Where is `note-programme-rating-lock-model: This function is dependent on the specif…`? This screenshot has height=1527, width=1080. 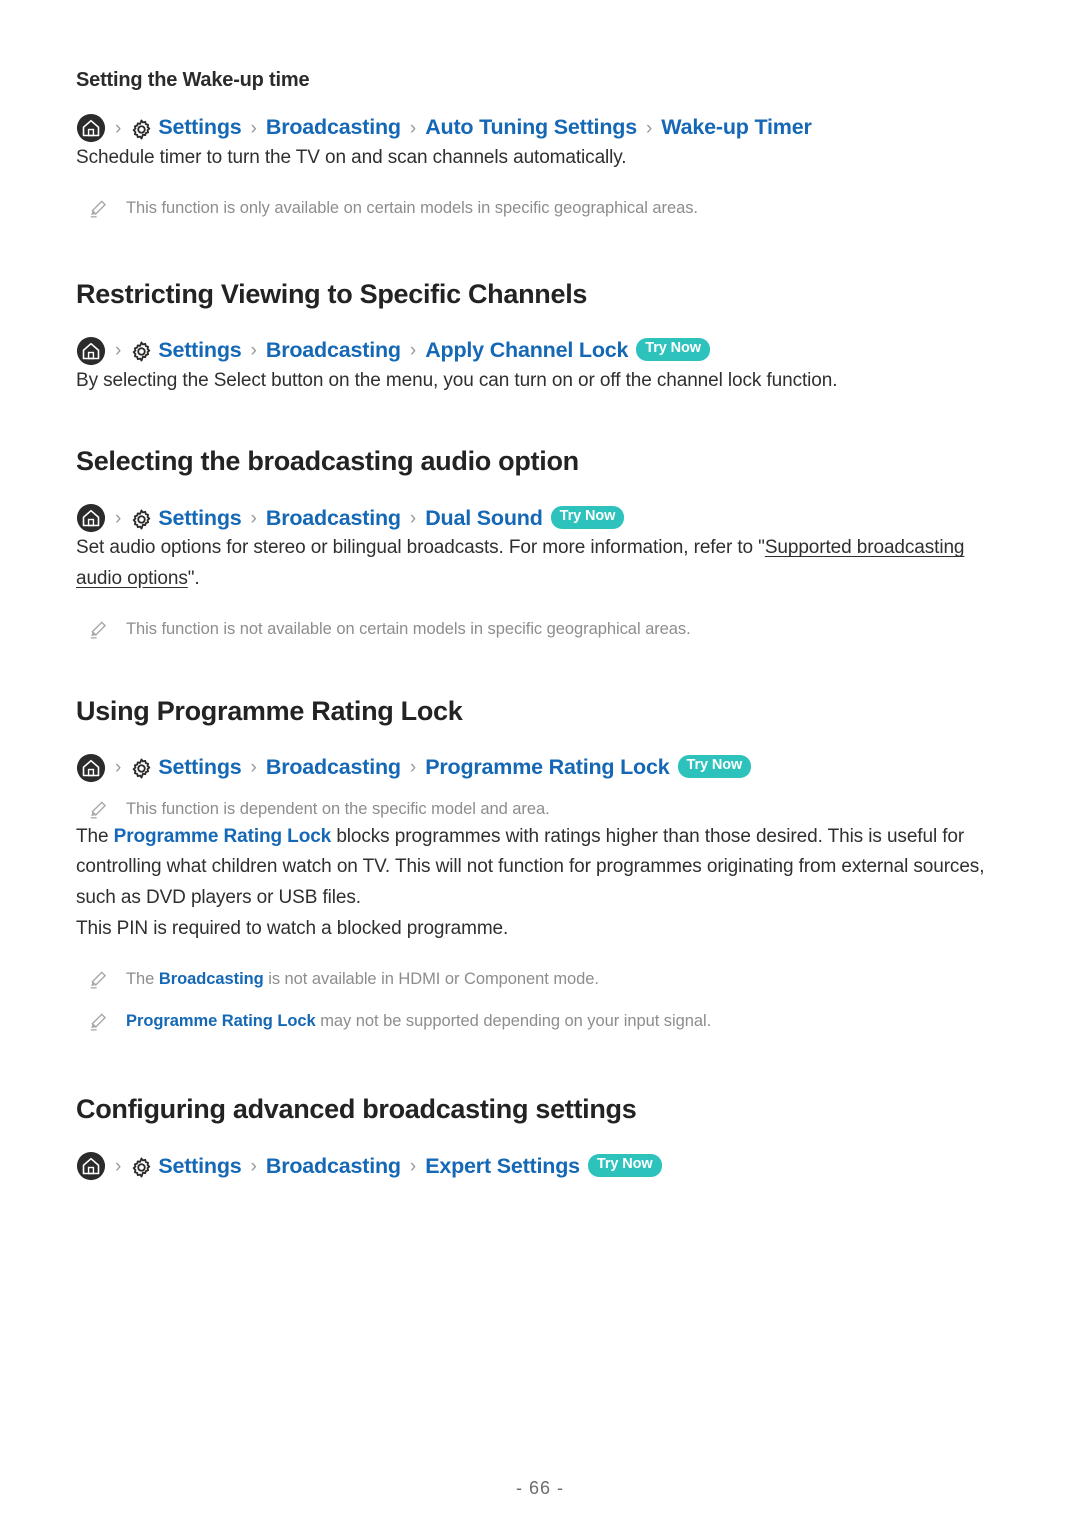 note-programme-rating-lock-model: This function is dependent on the specif… is located at coordinates (540, 809).